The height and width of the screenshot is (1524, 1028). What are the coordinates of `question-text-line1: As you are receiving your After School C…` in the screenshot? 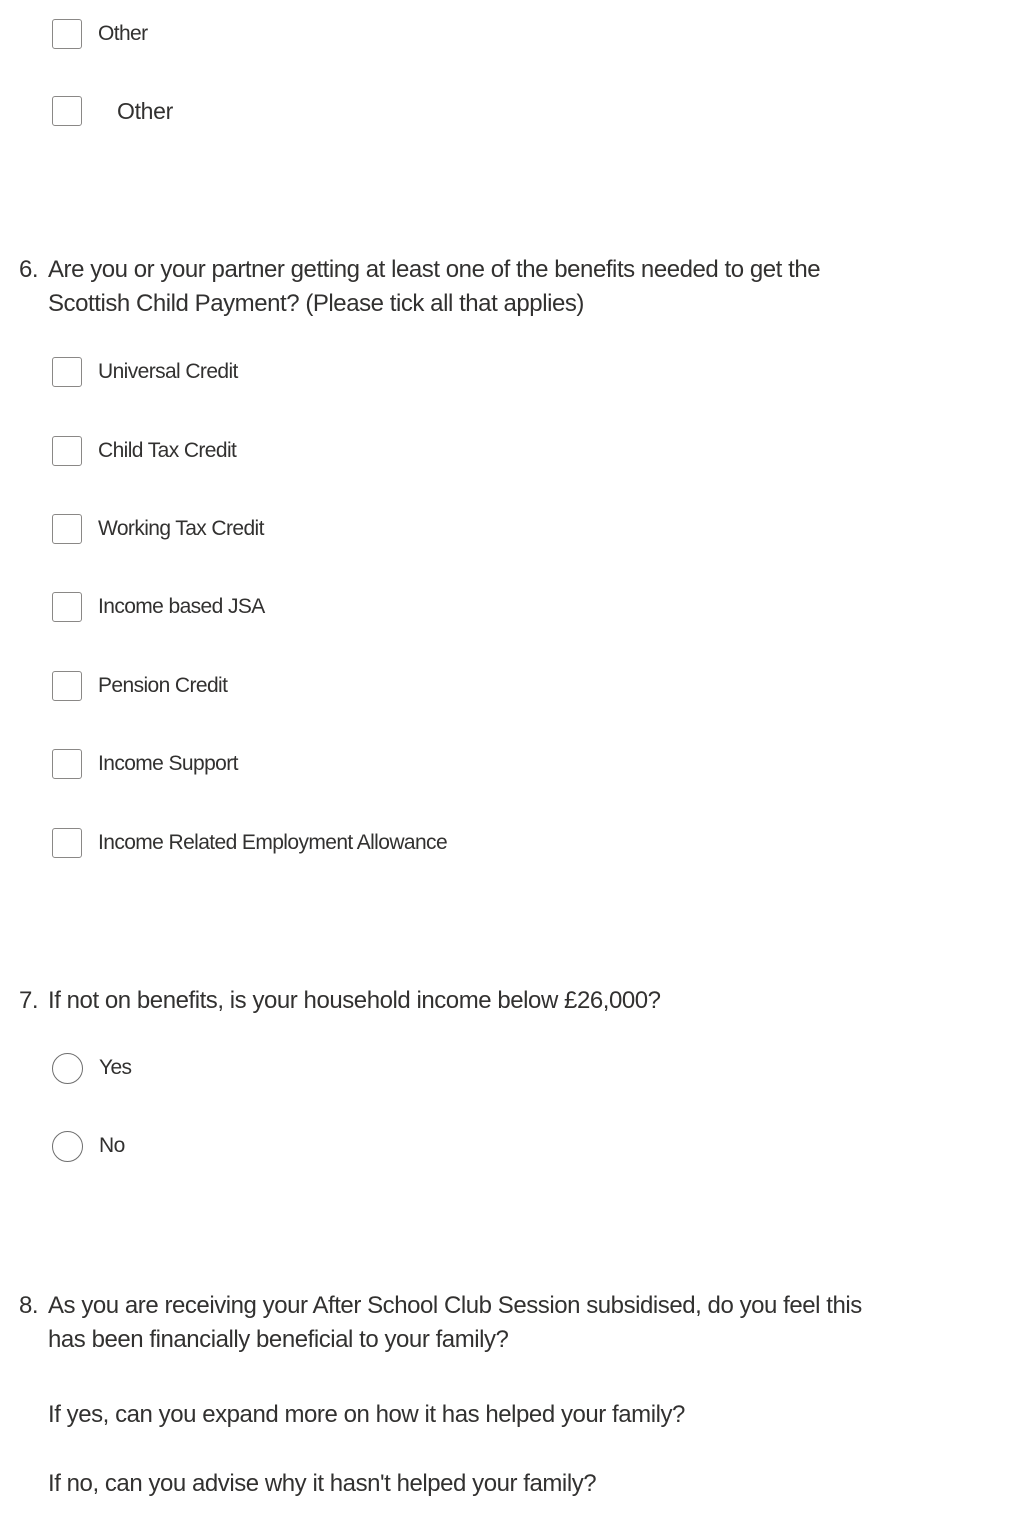 It's located at (455, 1305).